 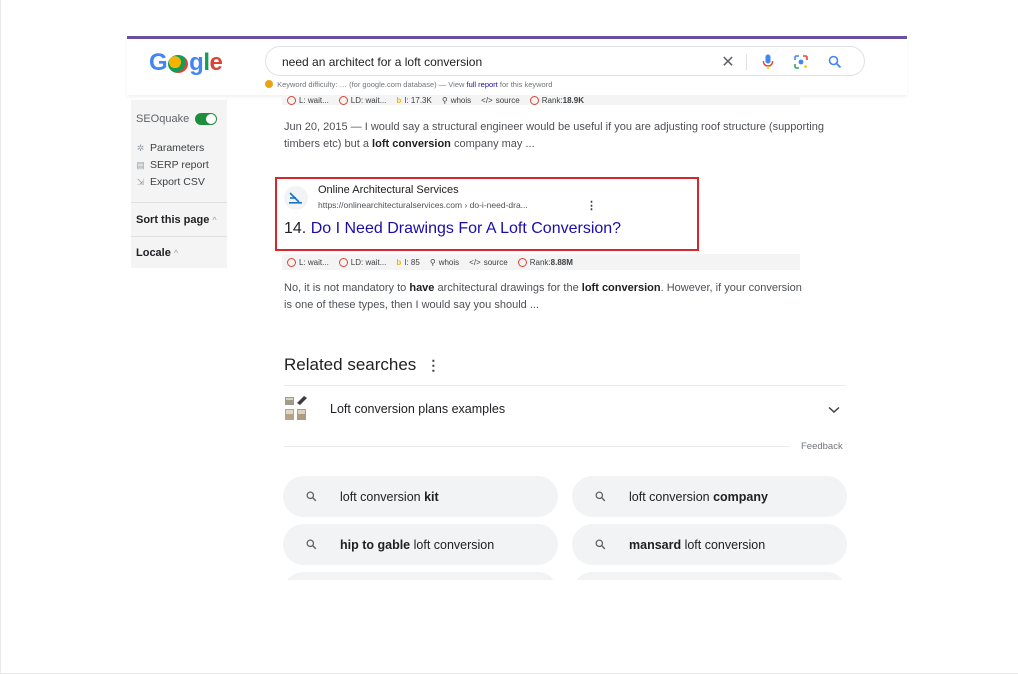 I want to click on related-searches-heading: Related searches ⋮, so click(x=362, y=365).